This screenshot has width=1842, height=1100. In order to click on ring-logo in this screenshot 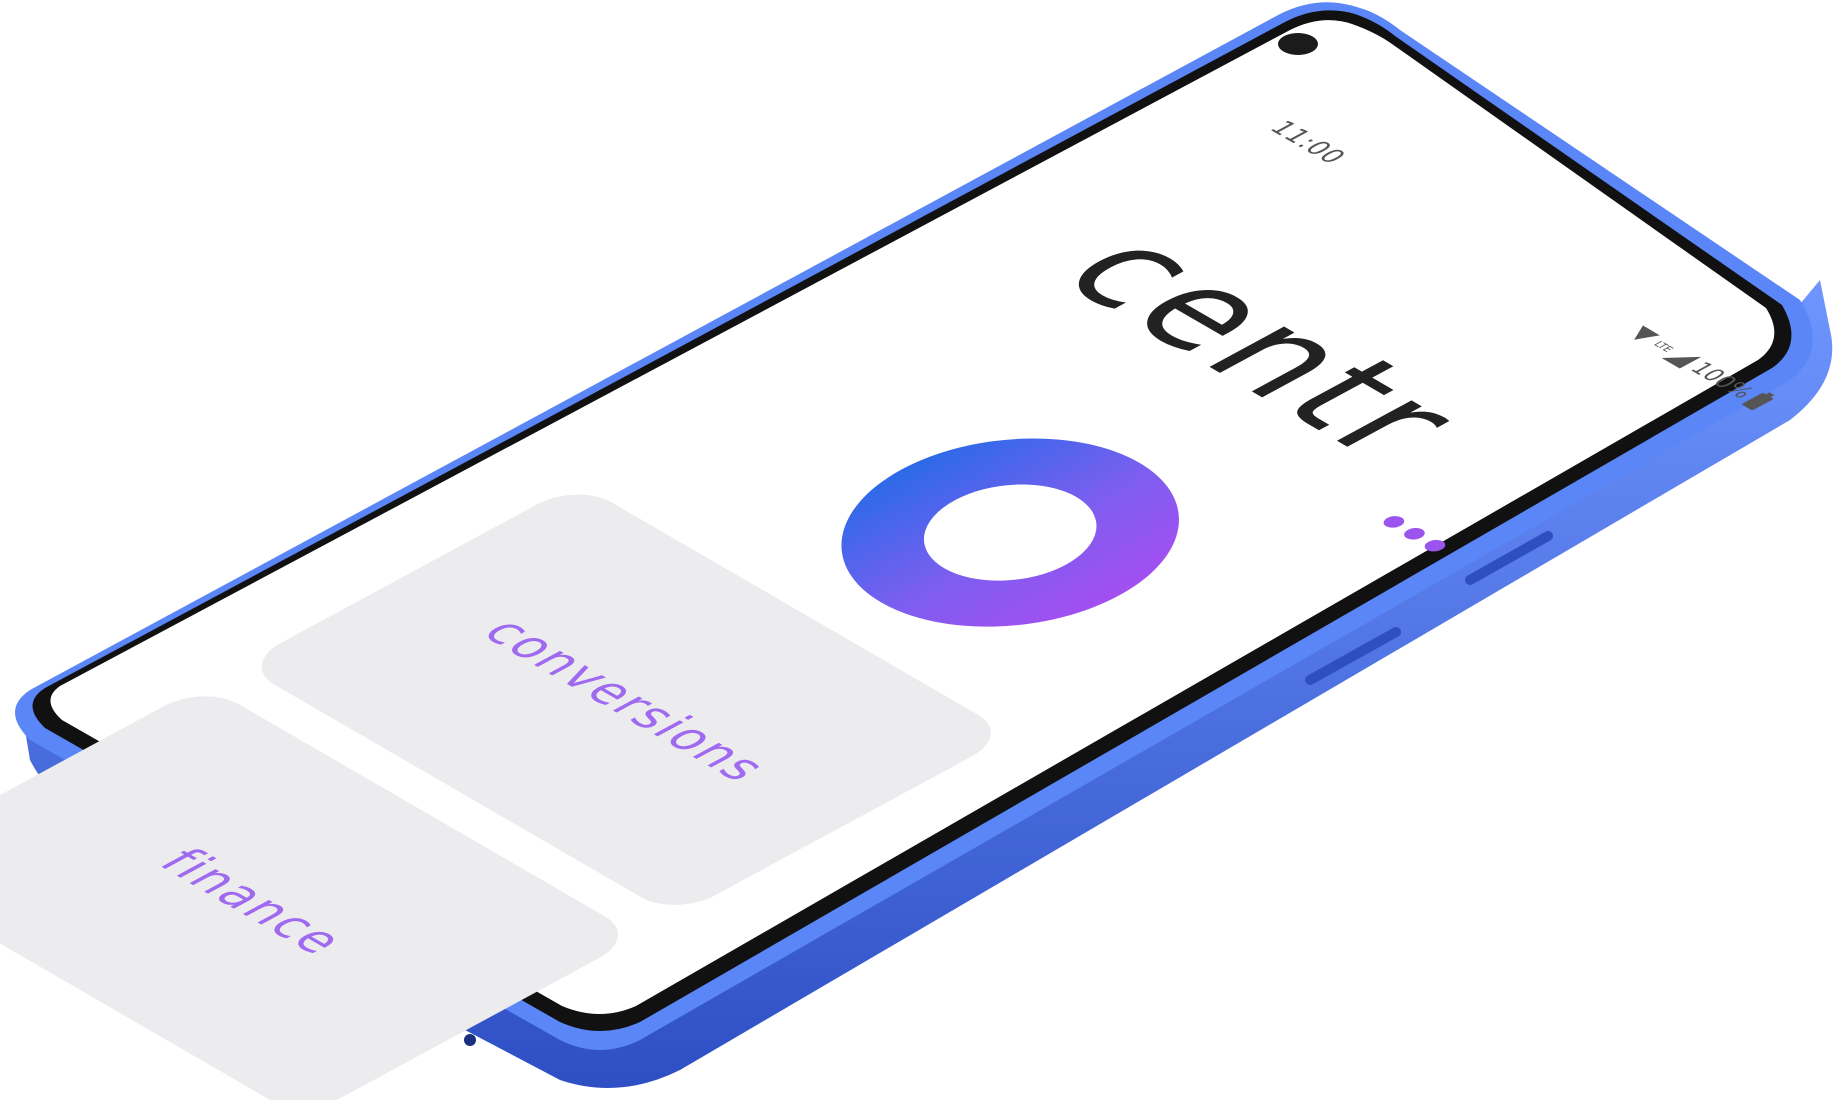, I will do `click(1010, 532)`.